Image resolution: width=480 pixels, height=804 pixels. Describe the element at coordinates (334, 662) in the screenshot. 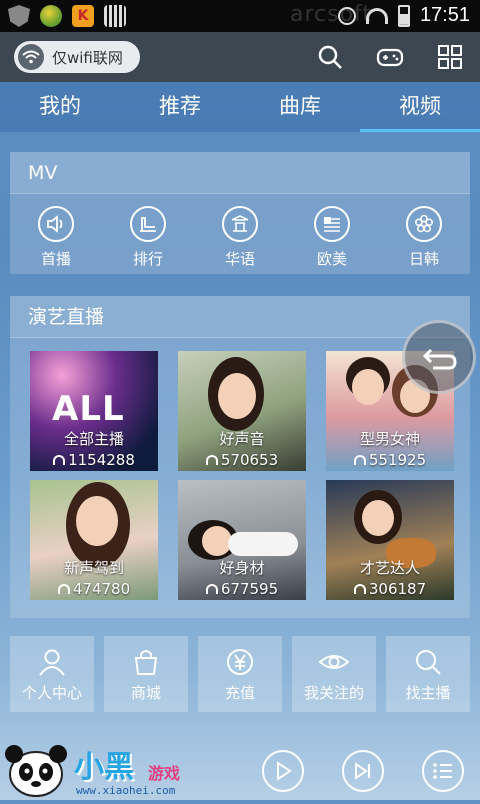

I see `eye-icon` at that location.